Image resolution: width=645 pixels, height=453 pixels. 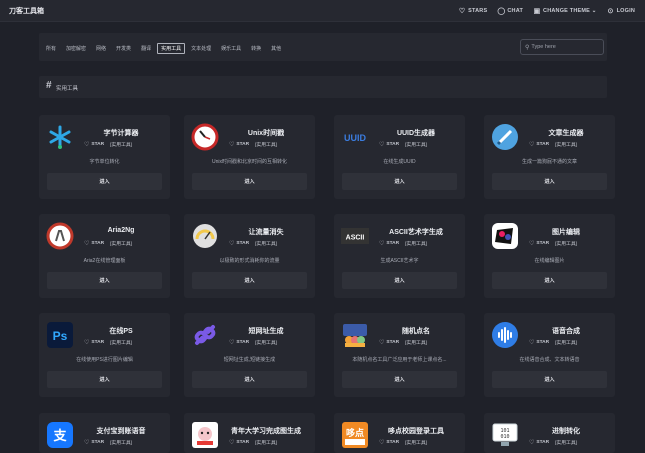 I want to click on tool-title: ASCII艺术字生成, so click(x=416, y=232).